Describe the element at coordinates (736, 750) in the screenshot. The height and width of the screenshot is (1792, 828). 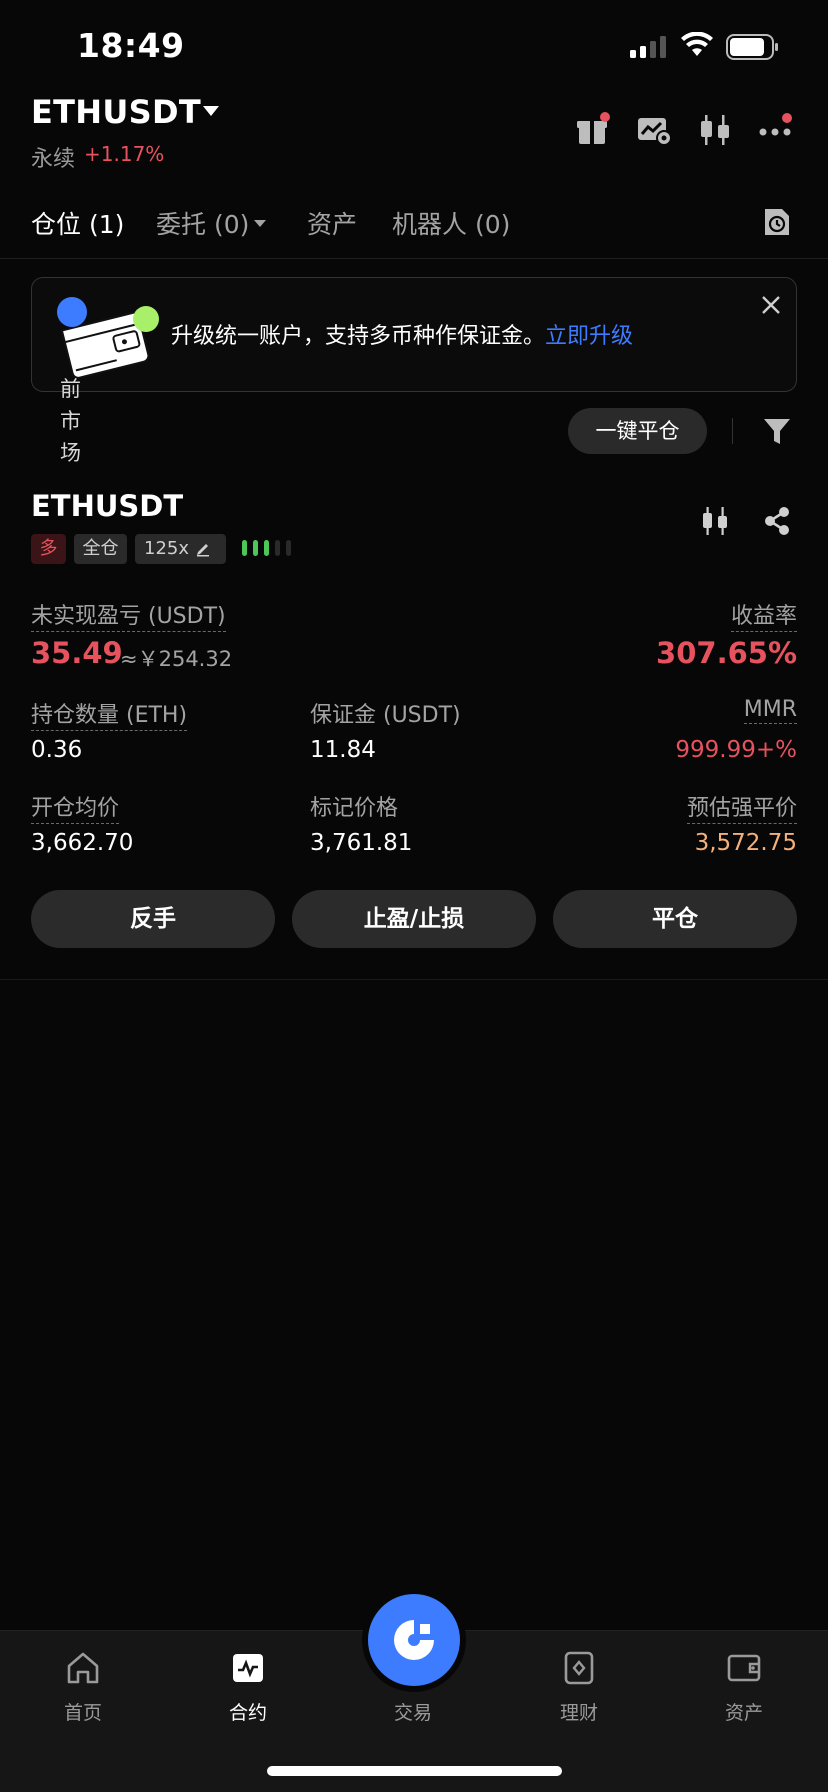
I see `mmr-value: 999.99+%` at that location.